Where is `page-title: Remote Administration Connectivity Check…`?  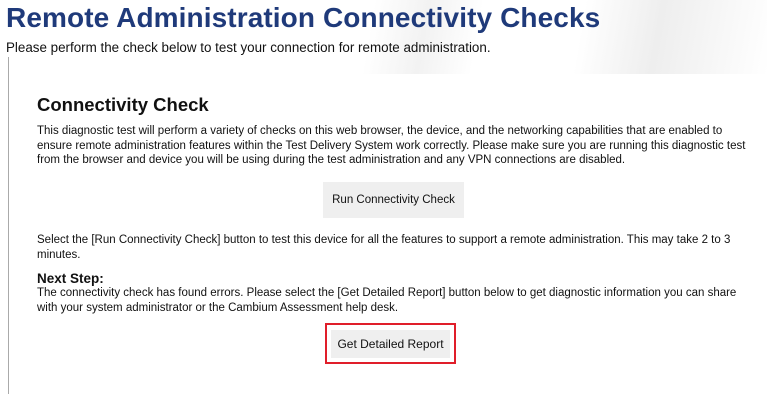
page-title: Remote Administration Connectivity Check… is located at coordinates (303, 17).